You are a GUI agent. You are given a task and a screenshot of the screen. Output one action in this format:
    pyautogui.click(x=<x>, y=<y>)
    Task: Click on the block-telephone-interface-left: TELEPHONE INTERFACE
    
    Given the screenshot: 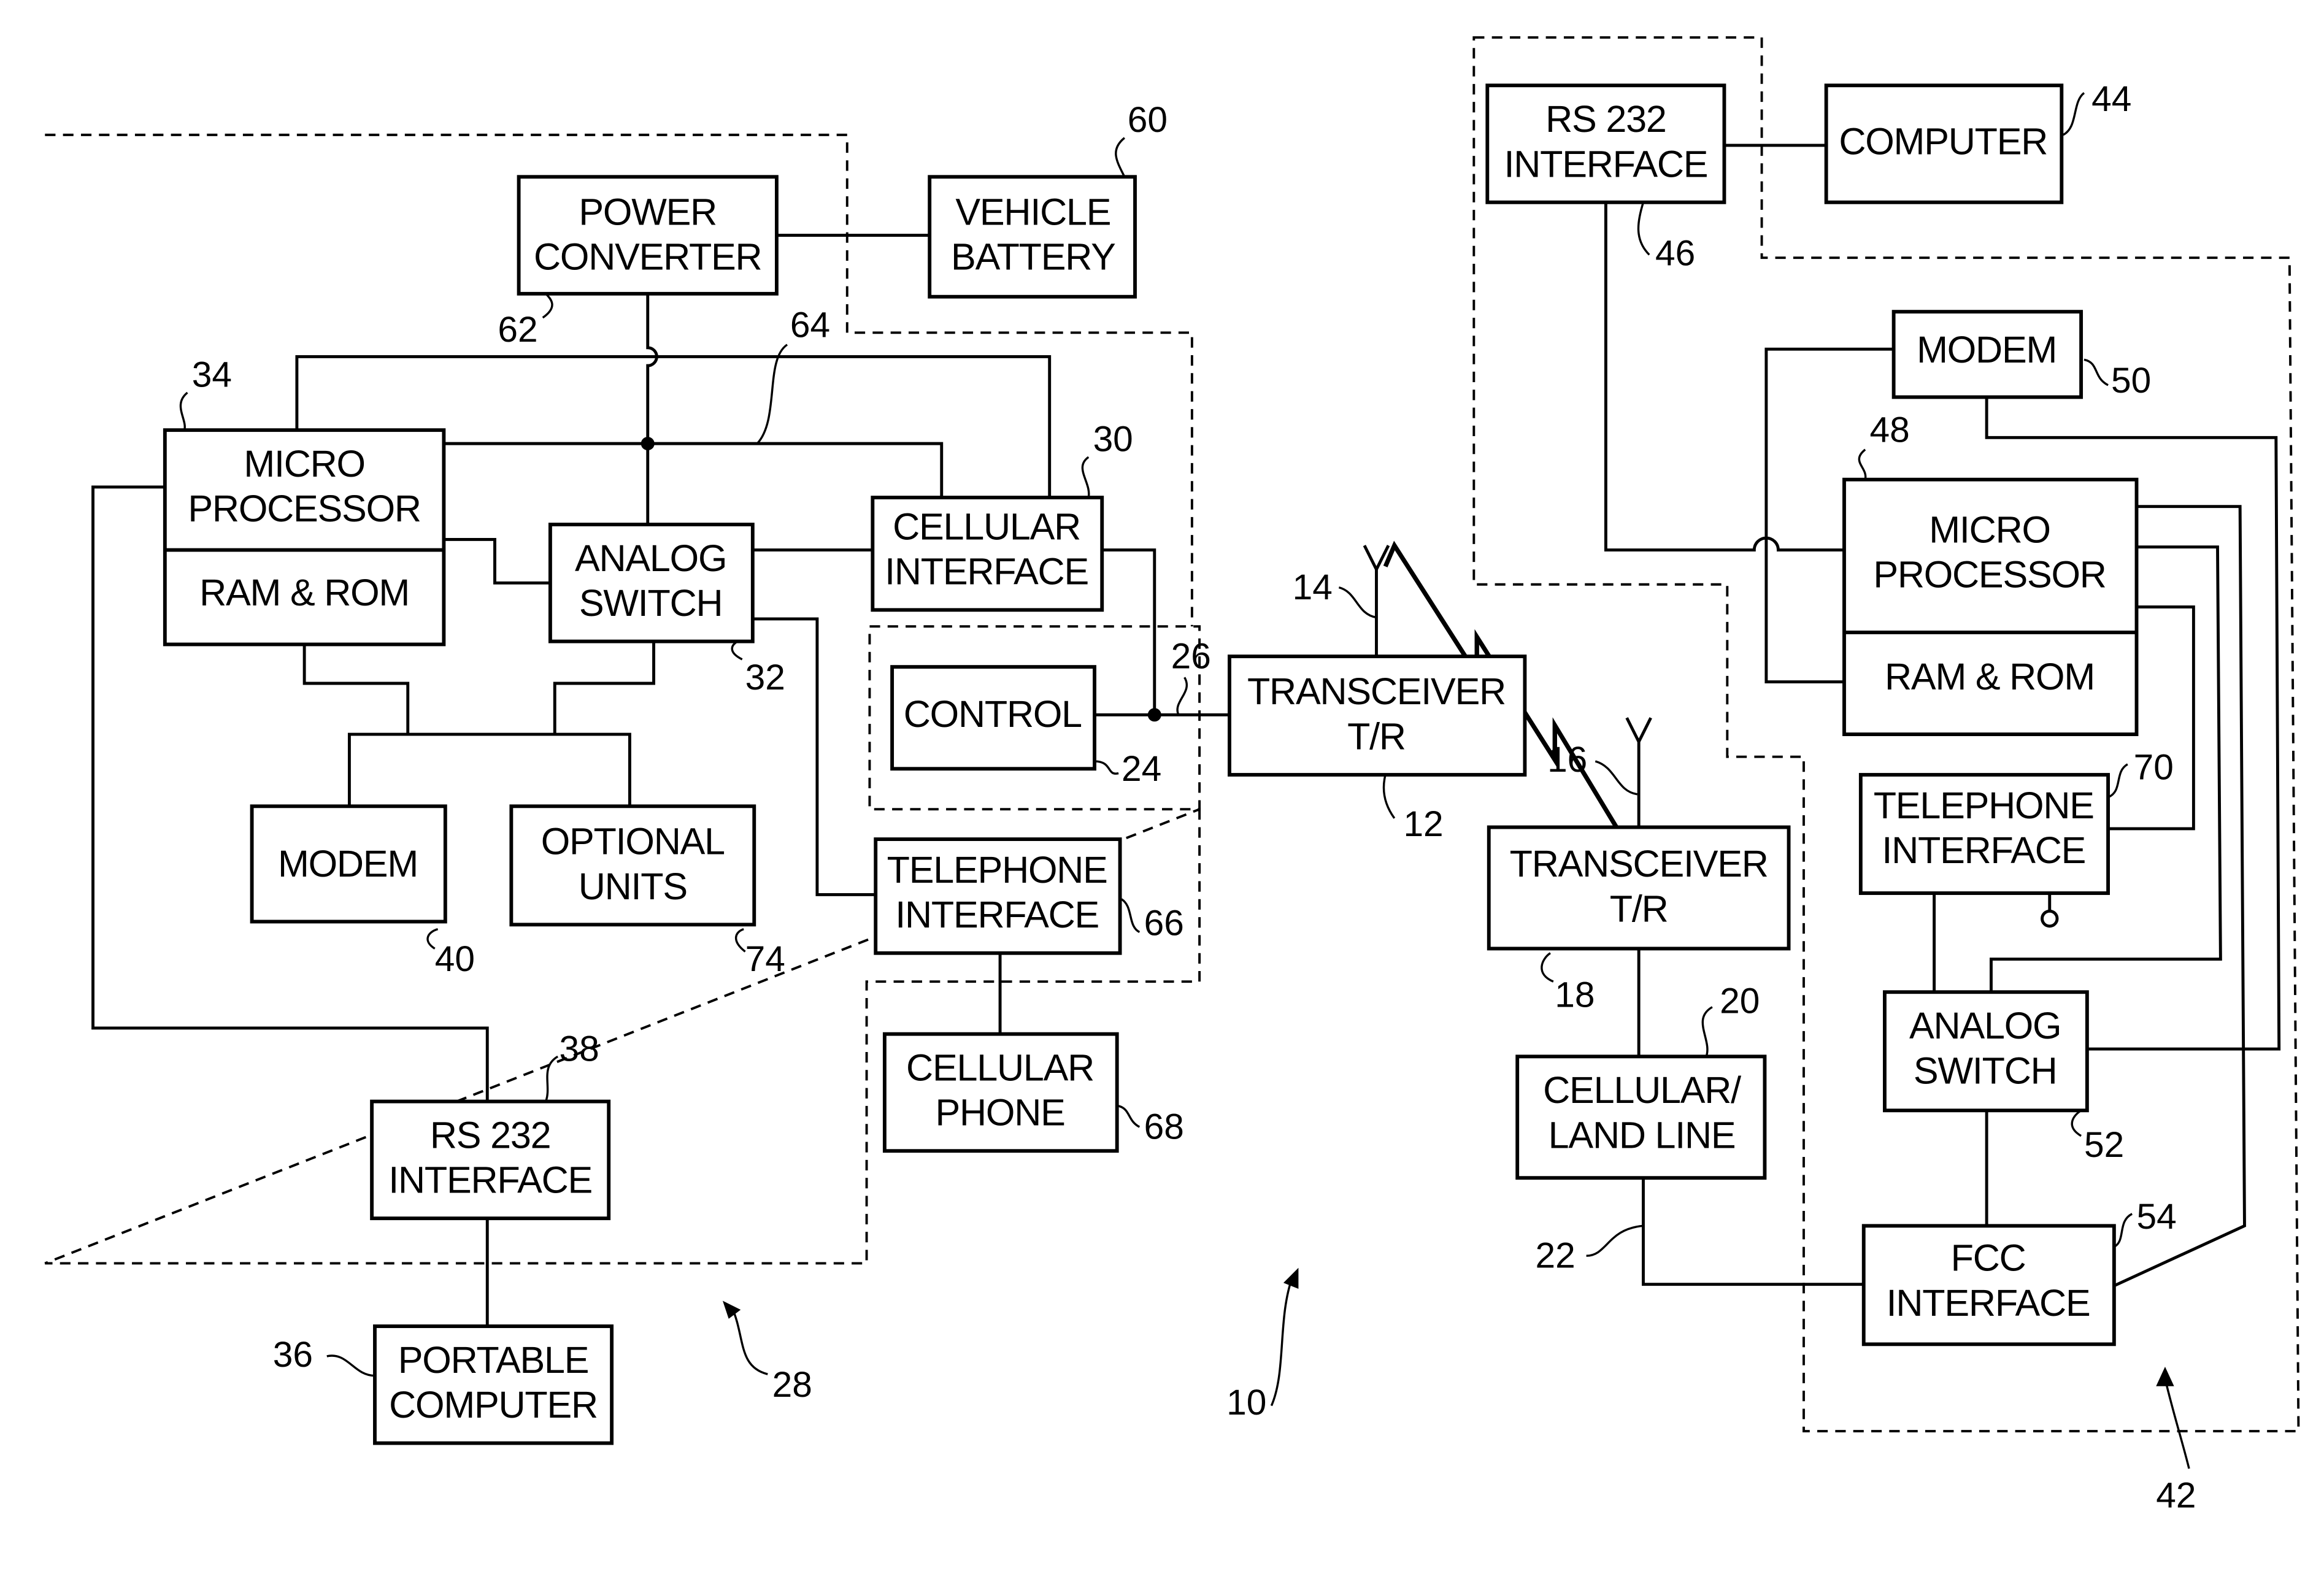 What is the action you would take?
    pyautogui.click(x=998, y=896)
    